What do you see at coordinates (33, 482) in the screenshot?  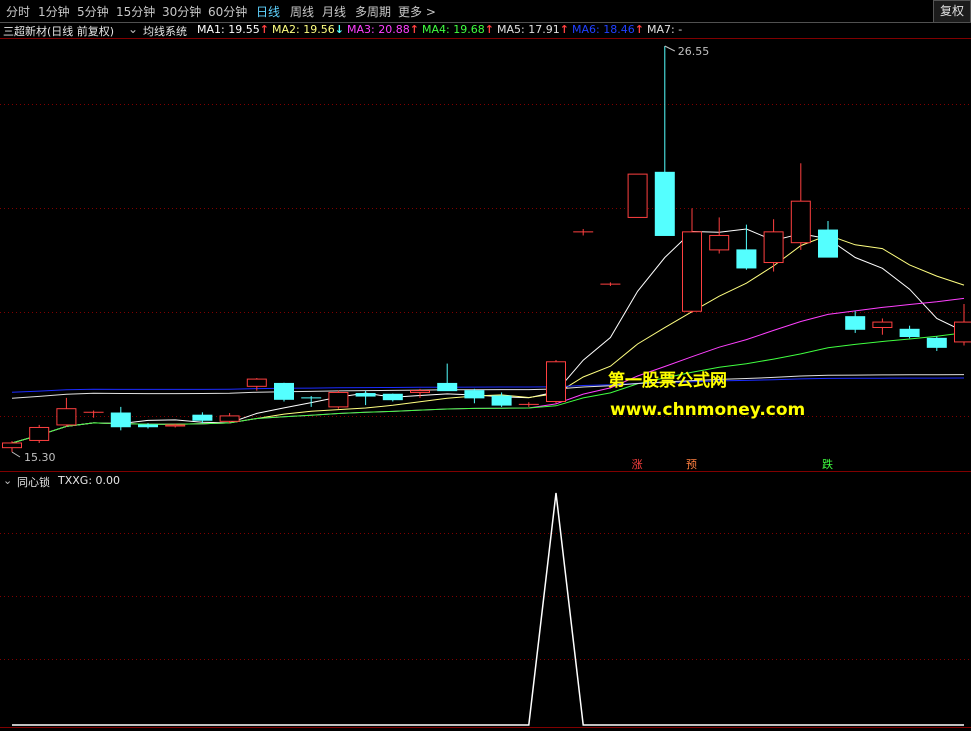 I see `sub-indicator-name: 同心锁` at bounding box center [33, 482].